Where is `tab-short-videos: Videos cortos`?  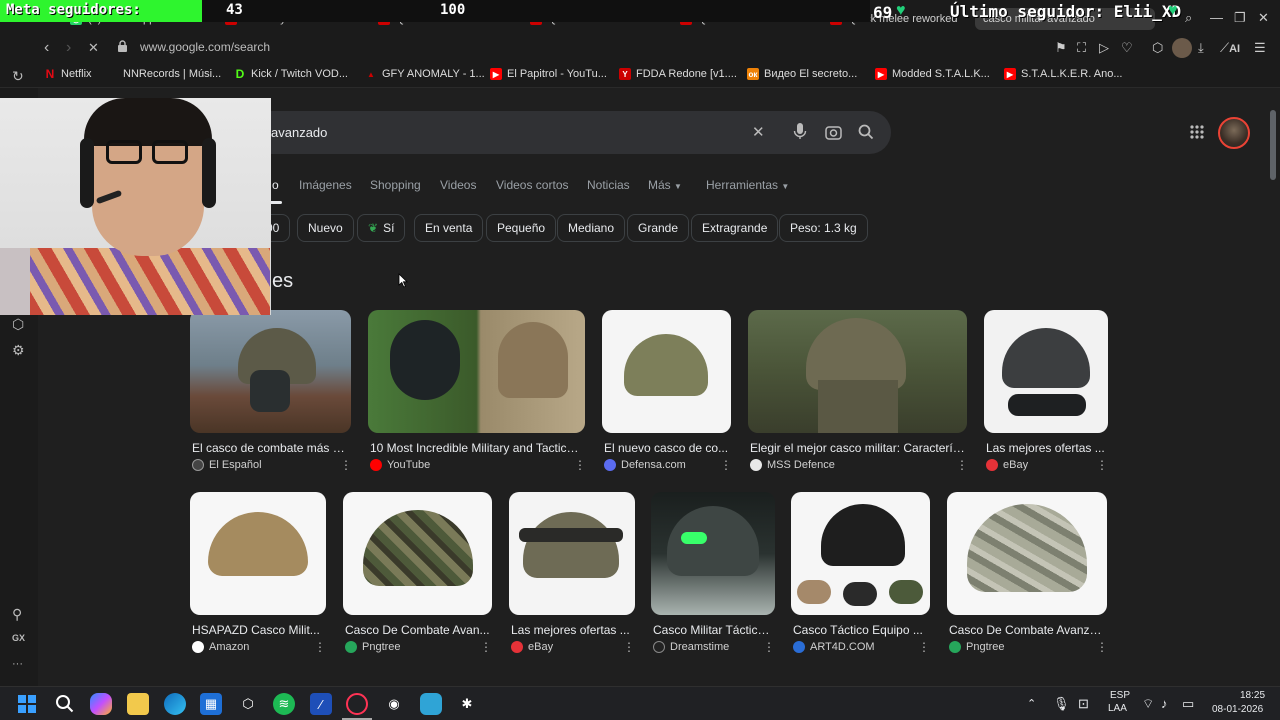
tab-short-videos: Videos cortos is located at coordinates (532, 185).